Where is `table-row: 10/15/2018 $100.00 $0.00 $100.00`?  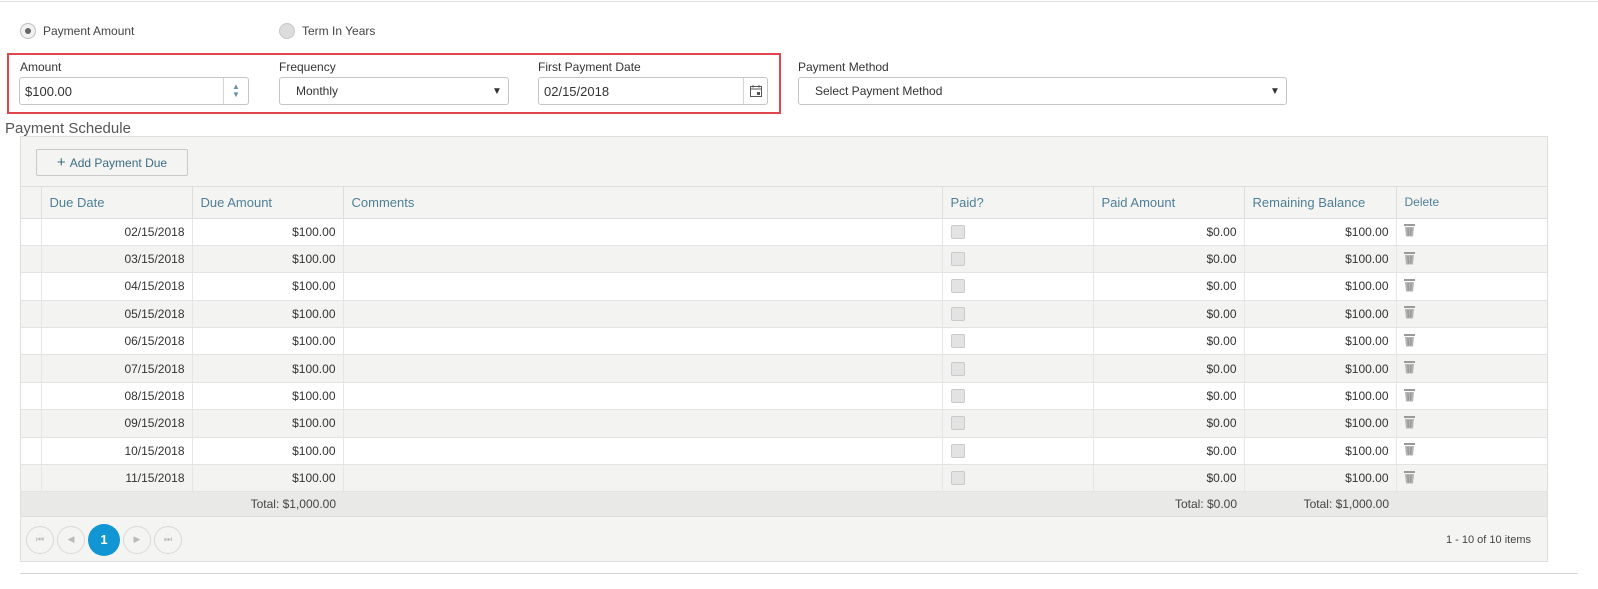 table-row: 10/15/2018 $100.00 $0.00 $100.00 is located at coordinates (784, 451).